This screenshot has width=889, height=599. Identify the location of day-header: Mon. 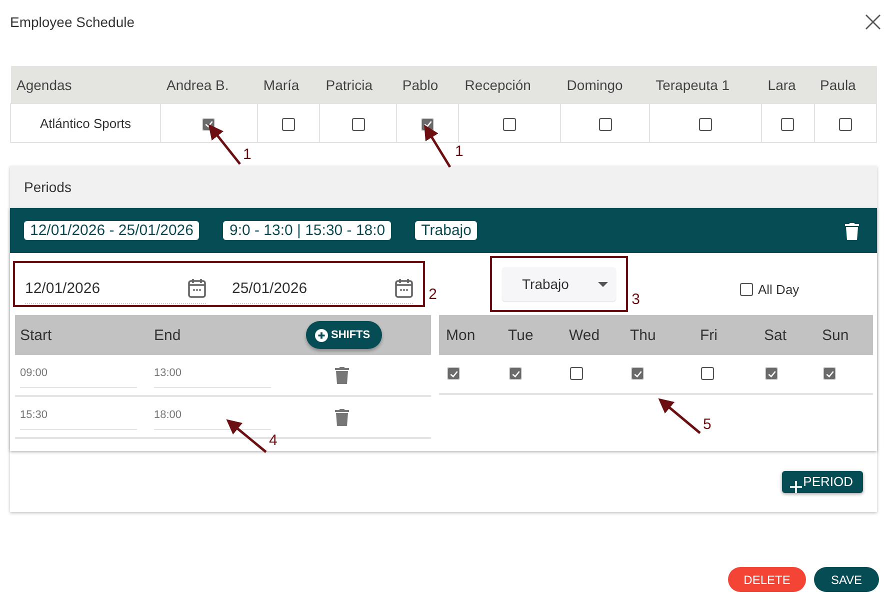
(461, 335).